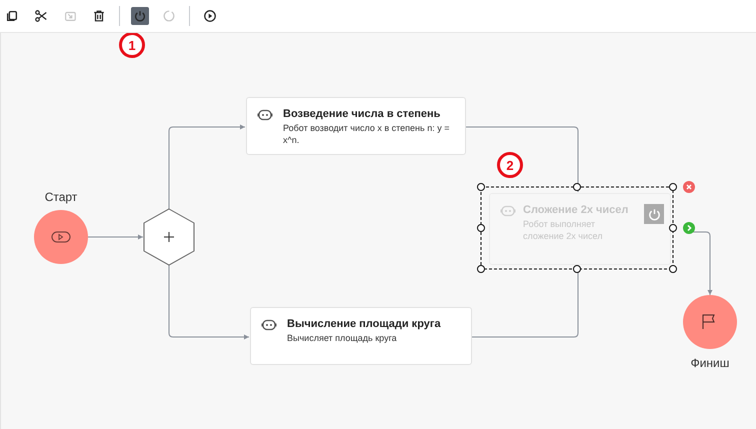 This screenshot has height=429, width=756. I want to click on task-card: Возведение числа в степень Робот возводит число x в степень n: y = x^n., so click(356, 126).